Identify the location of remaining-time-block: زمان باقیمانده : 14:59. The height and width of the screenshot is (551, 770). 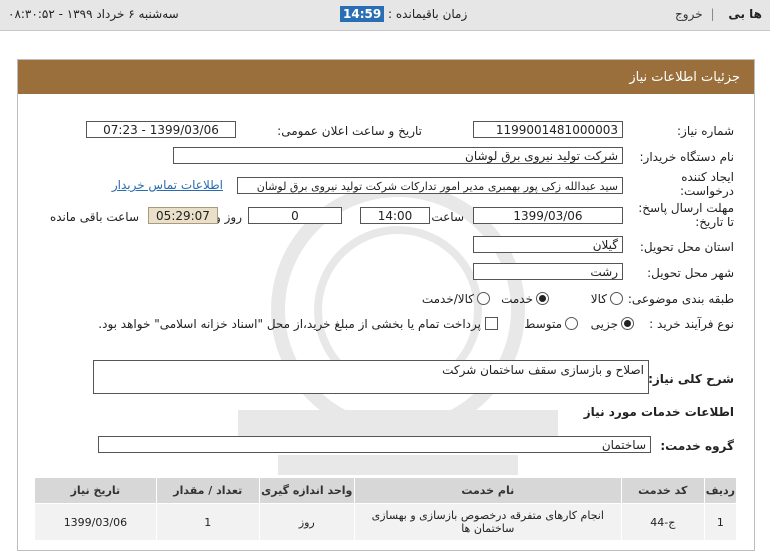
(404, 14).